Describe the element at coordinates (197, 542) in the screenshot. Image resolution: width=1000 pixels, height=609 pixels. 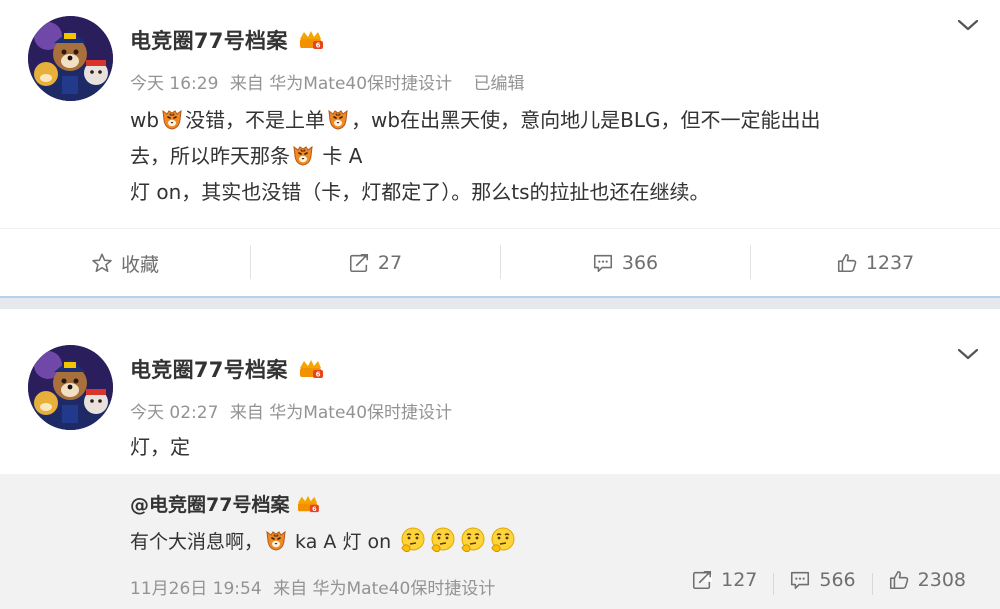
I see `repost-text-part: 有个大消息啊，` at that location.